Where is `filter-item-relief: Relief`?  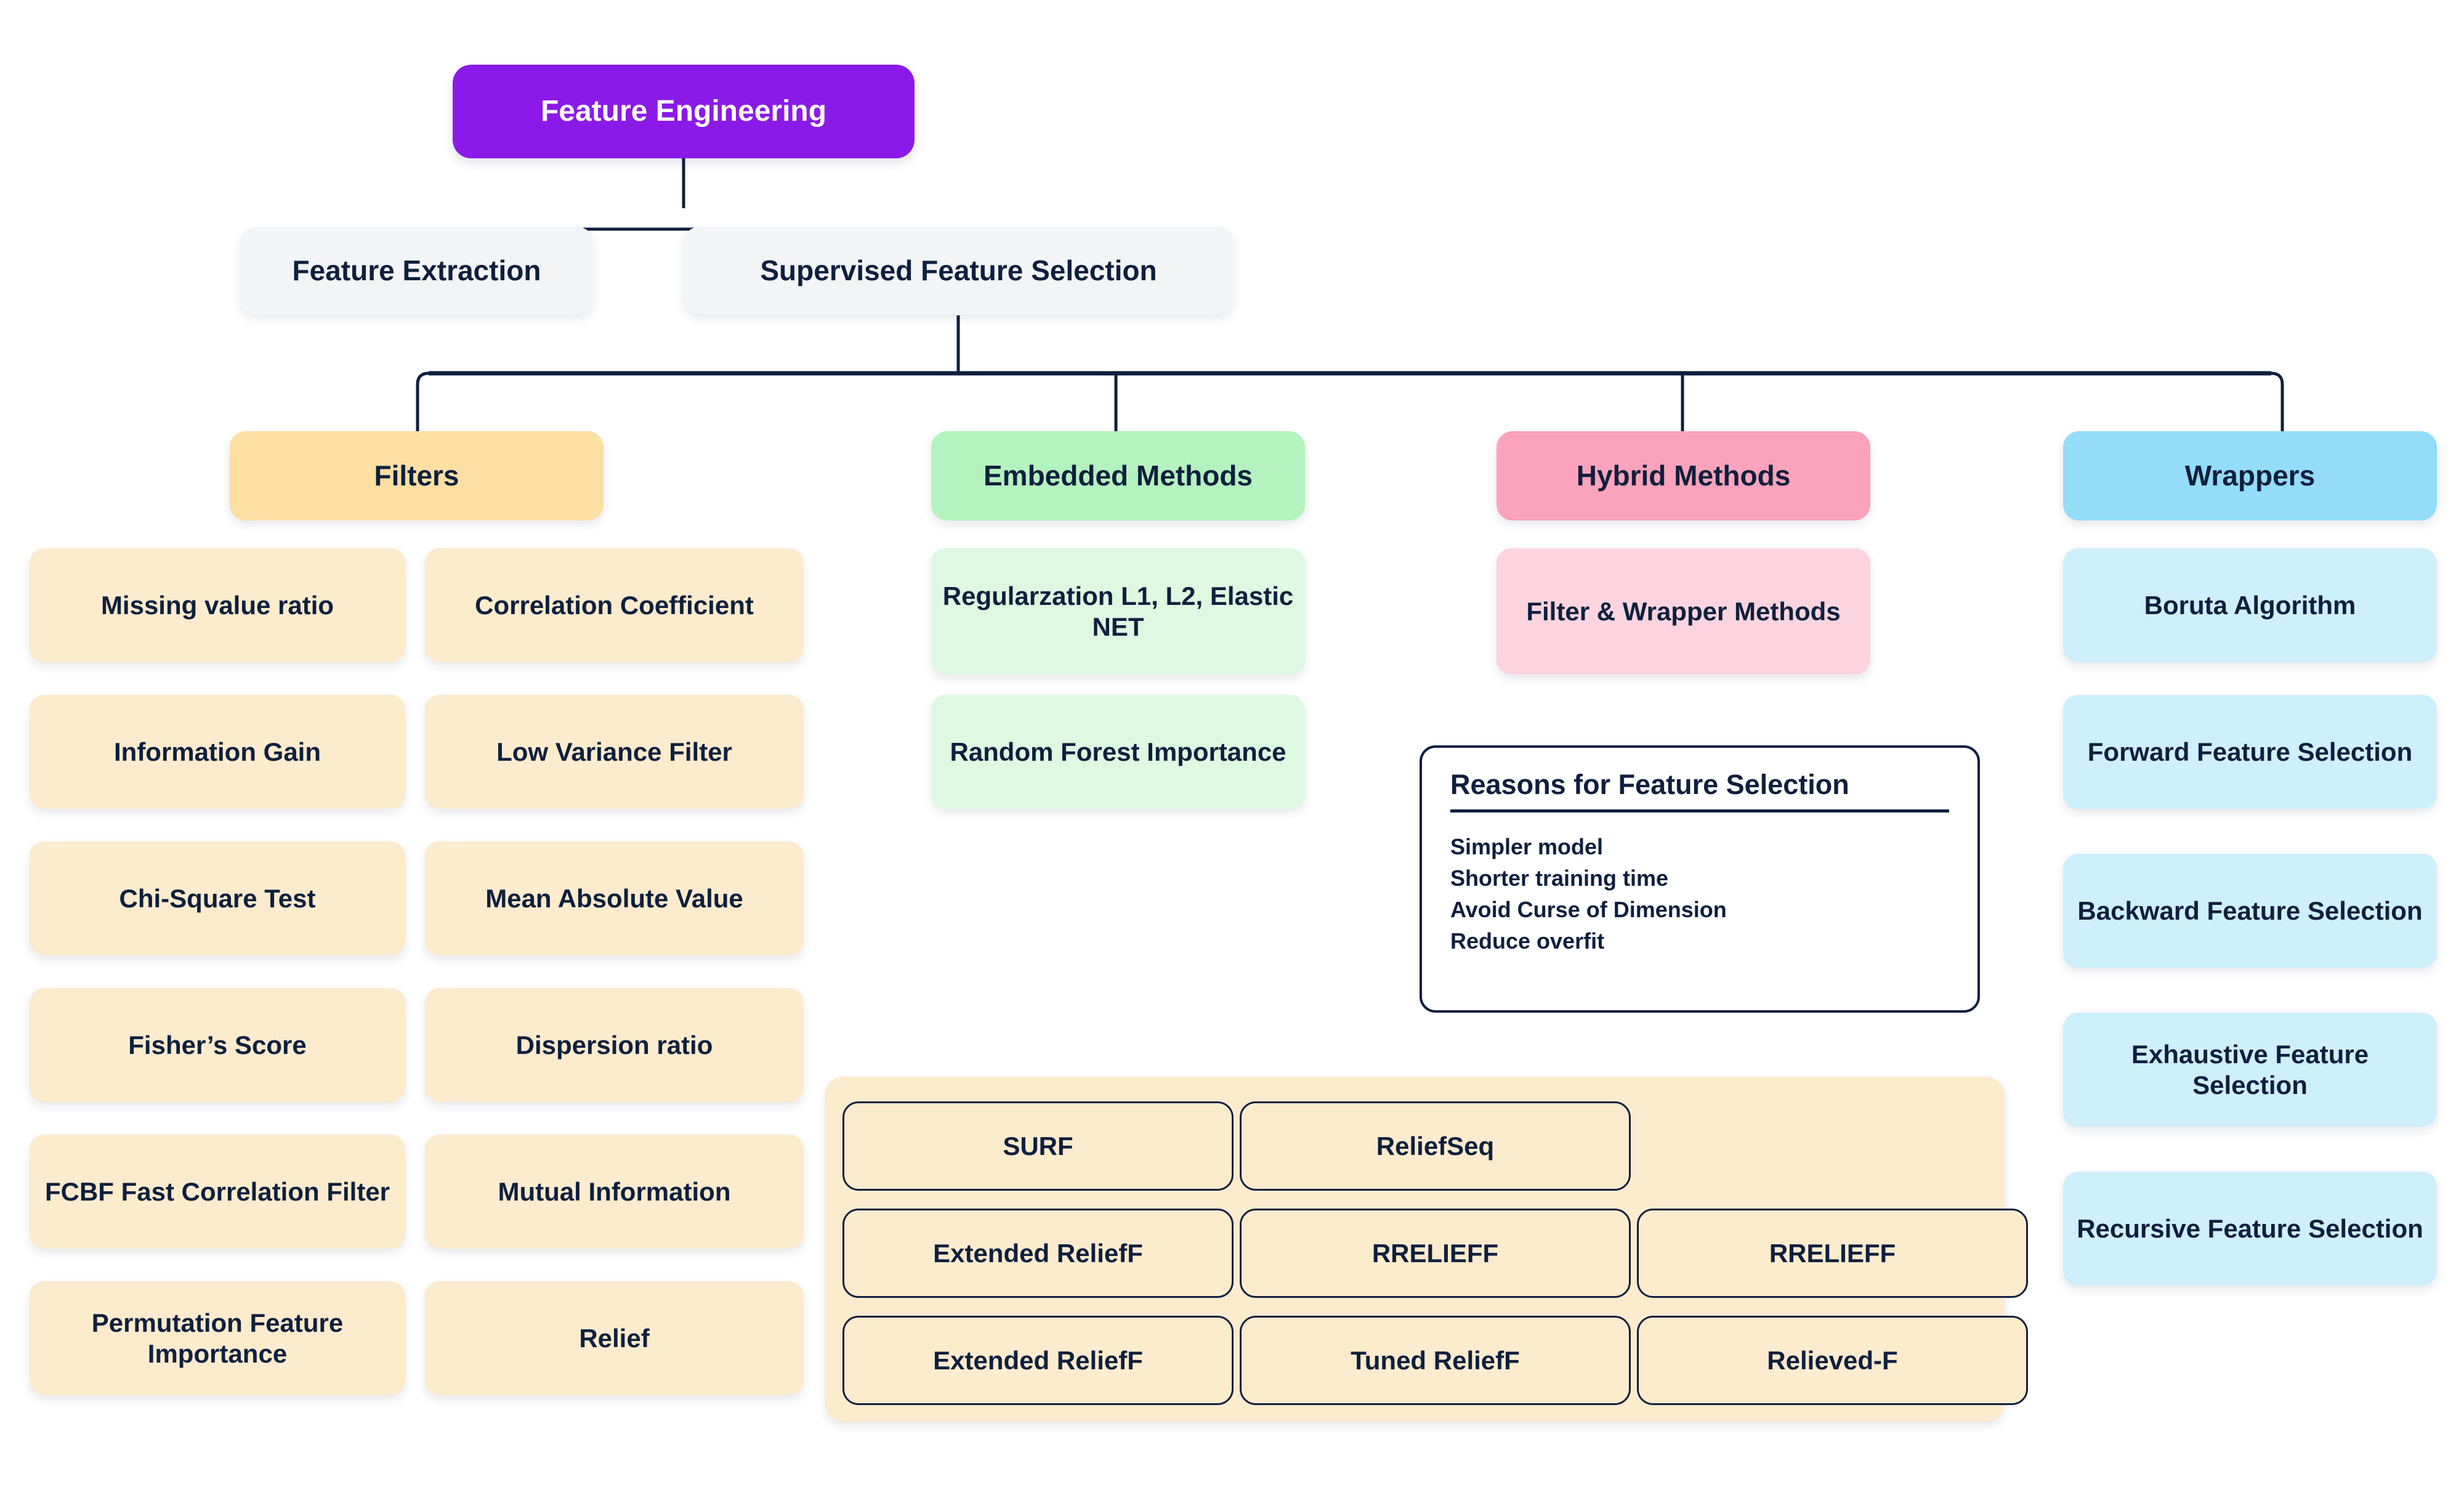
filter-item-relief: Relief is located at coordinates (614, 1338).